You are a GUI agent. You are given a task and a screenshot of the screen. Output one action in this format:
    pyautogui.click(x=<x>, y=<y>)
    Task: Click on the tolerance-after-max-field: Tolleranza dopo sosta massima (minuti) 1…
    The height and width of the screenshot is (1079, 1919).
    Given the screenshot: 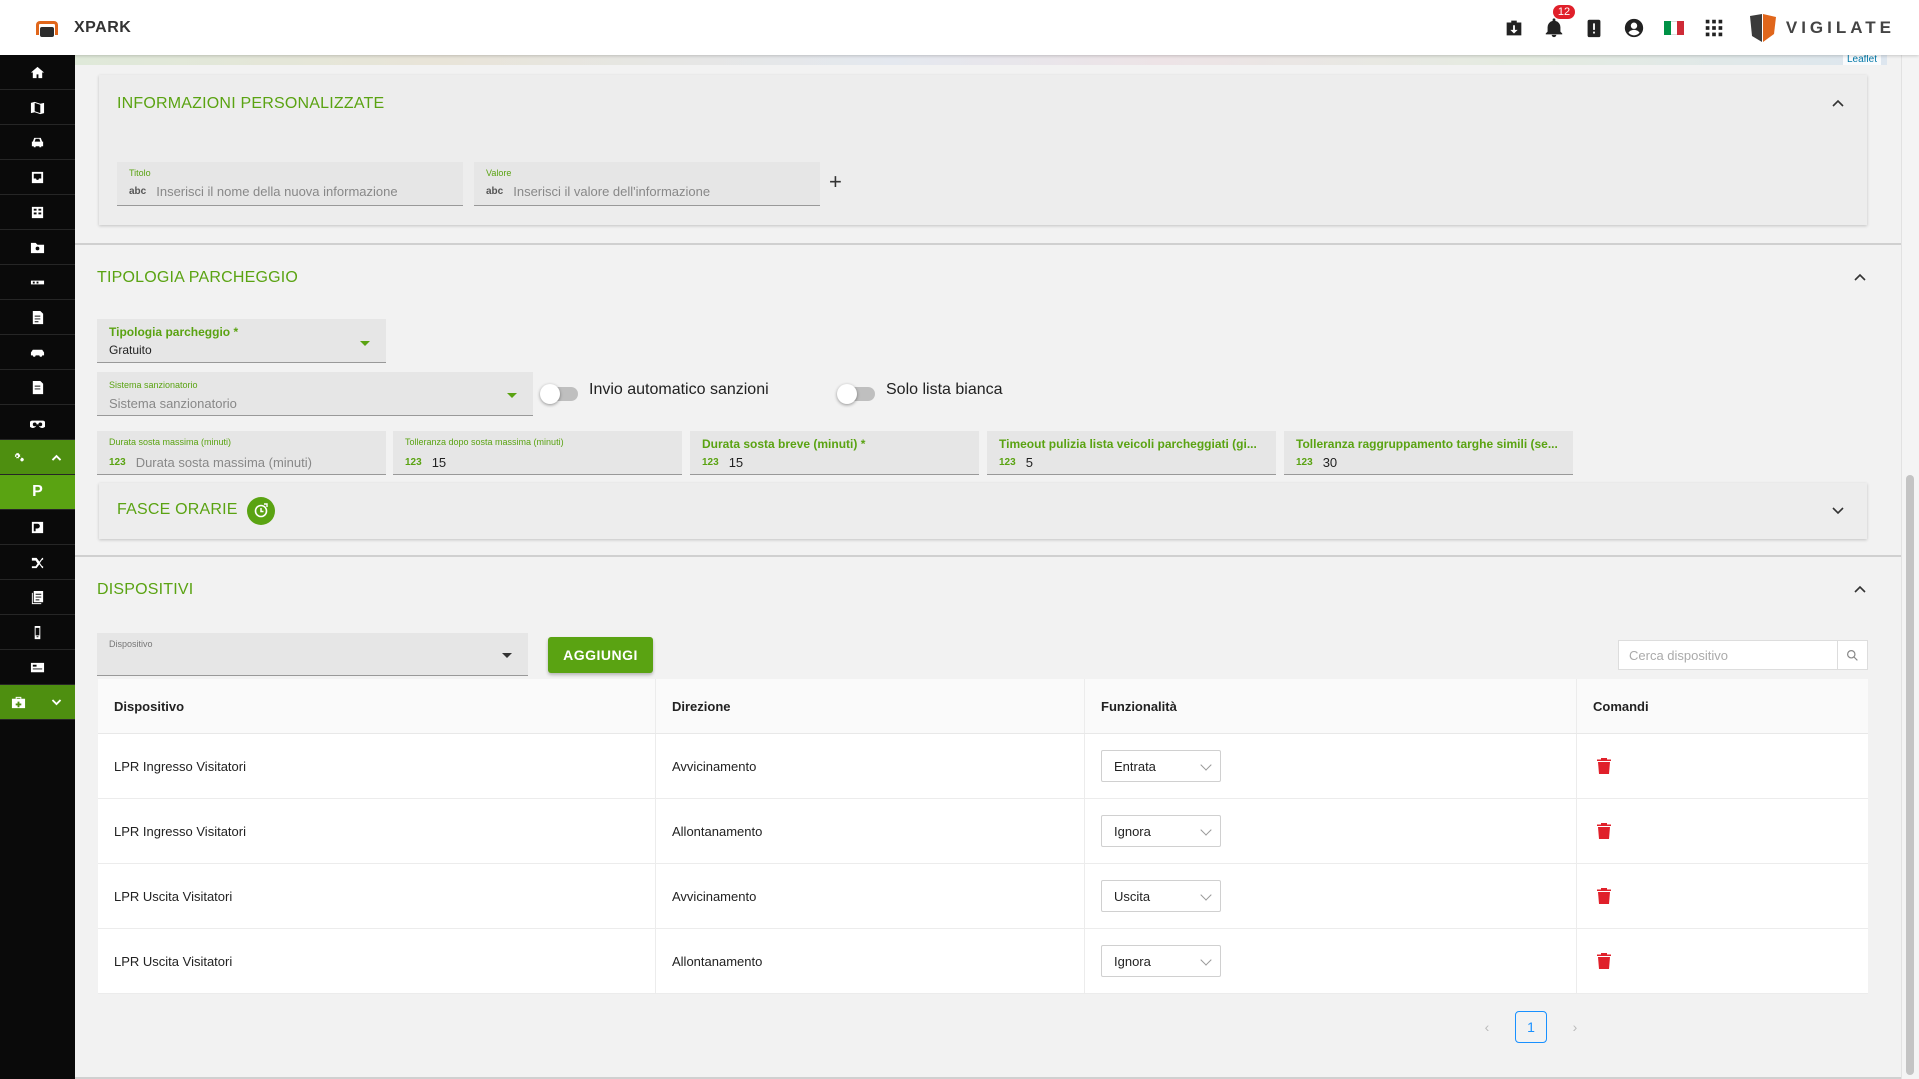 What is the action you would take?
    pyautogui.click(x=537, y=453)
    